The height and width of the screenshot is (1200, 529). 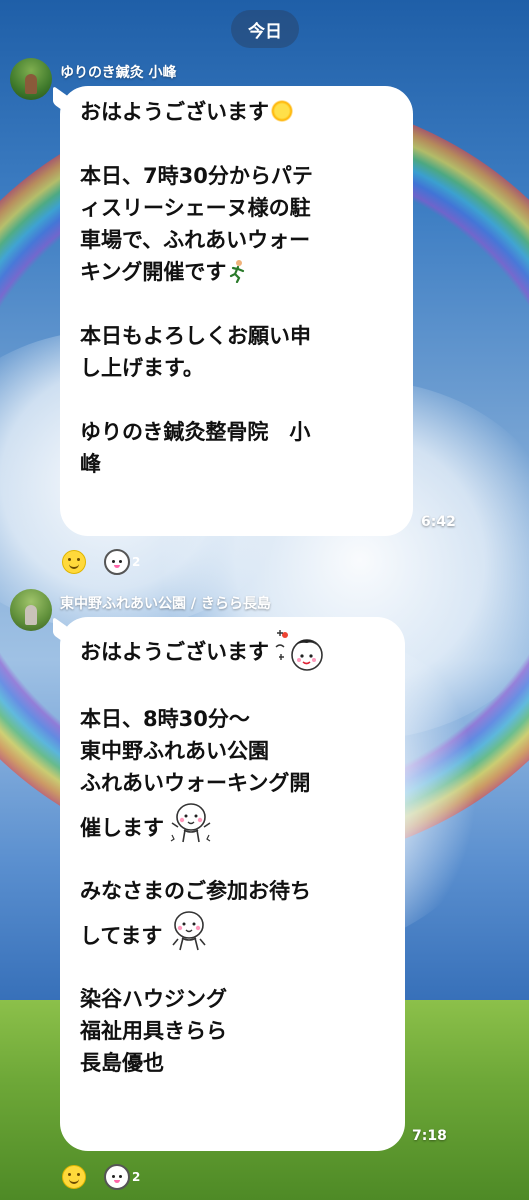 What do you see at coordinates (195, 336) in the screenshot?
I see `message-line: 本日もよろしくお願い申` at bounding box center [195, 336].